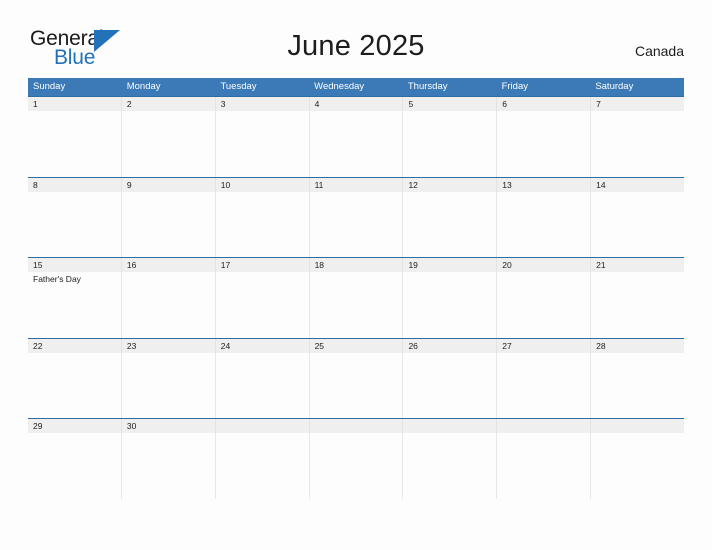 Image resolution: width=712 pixels, height=550 pixels. What do you see at coordinates (75, 426) in the screenshot?
I see `day-number: 29` at bounding box center [75, 426].